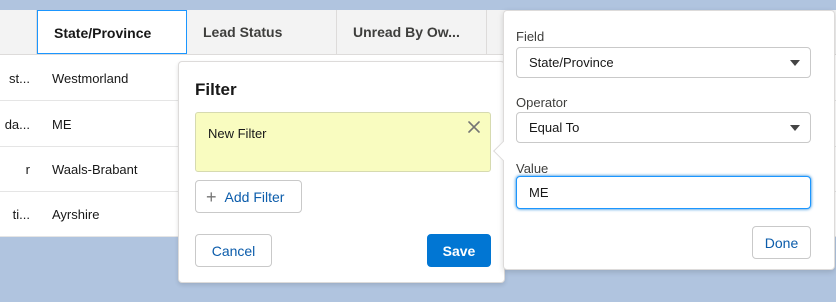 The image size is (836, 302). Describe the element at coordinates (418, 5) in the screenshot. I see `top-strip` at that location.